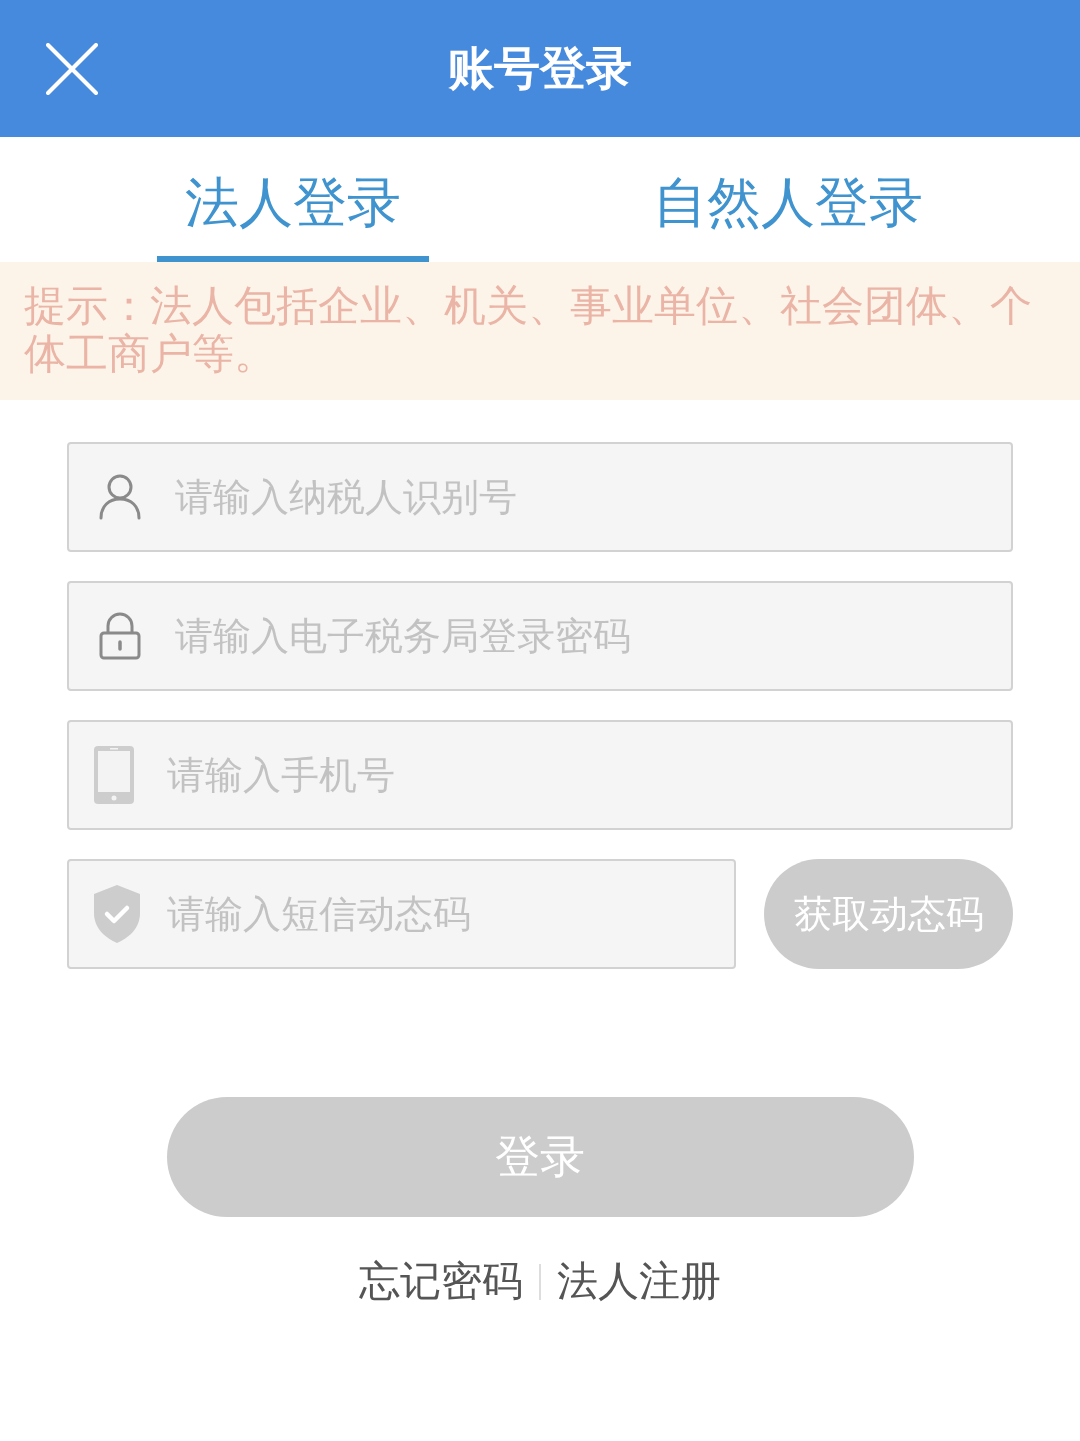 Image resolution: width=1080 pixels, height=1441 pixels. I want to click on notice-text: 提示：法人包括企业、机关、事业单位、社会团体、个体工商户等。, so click(528, 330).